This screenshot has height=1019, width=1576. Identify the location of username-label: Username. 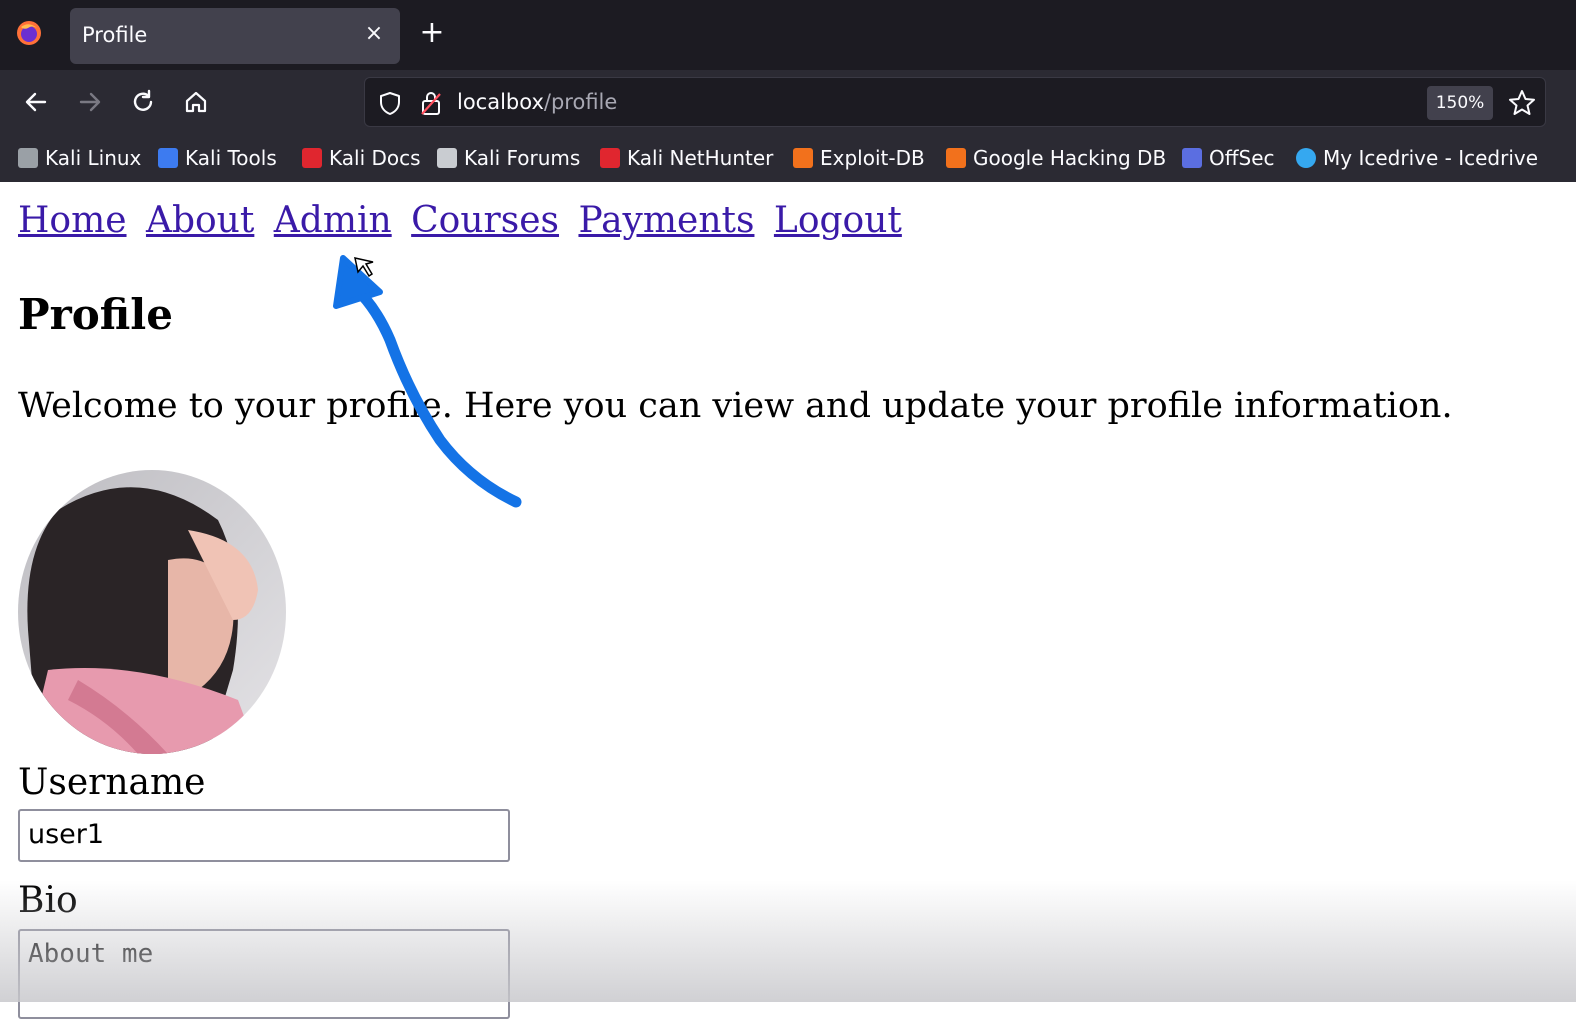
(112, 782).